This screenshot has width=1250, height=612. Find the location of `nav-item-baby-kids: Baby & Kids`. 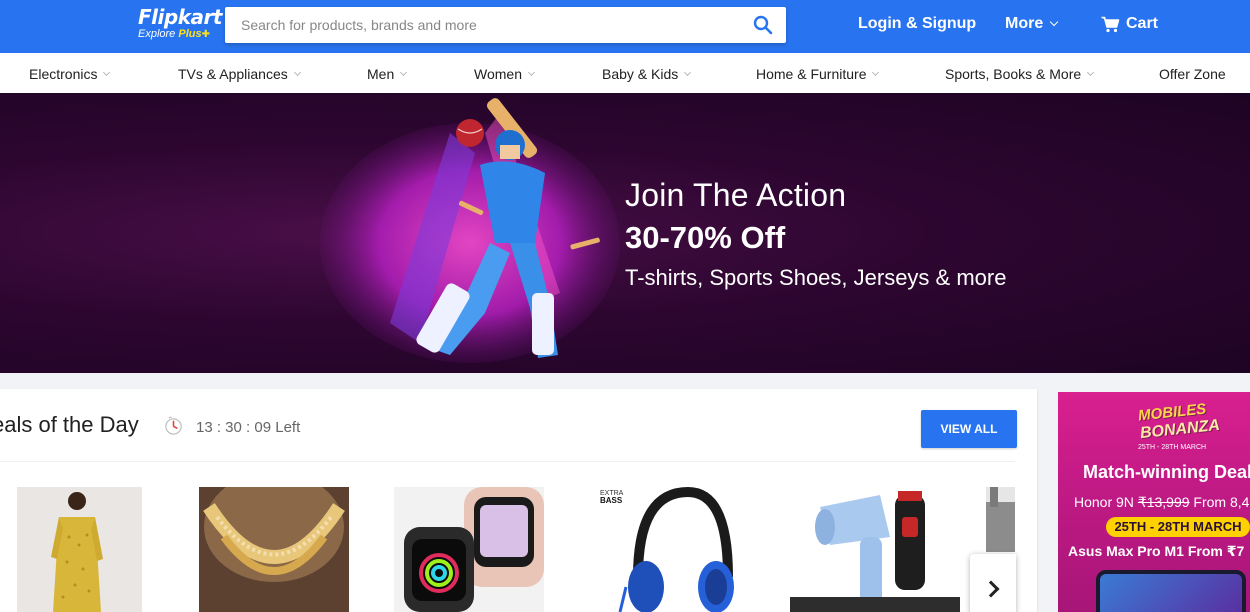

nav-item-baby-kids: Baby & Kids is located at coordinates (647, 74).